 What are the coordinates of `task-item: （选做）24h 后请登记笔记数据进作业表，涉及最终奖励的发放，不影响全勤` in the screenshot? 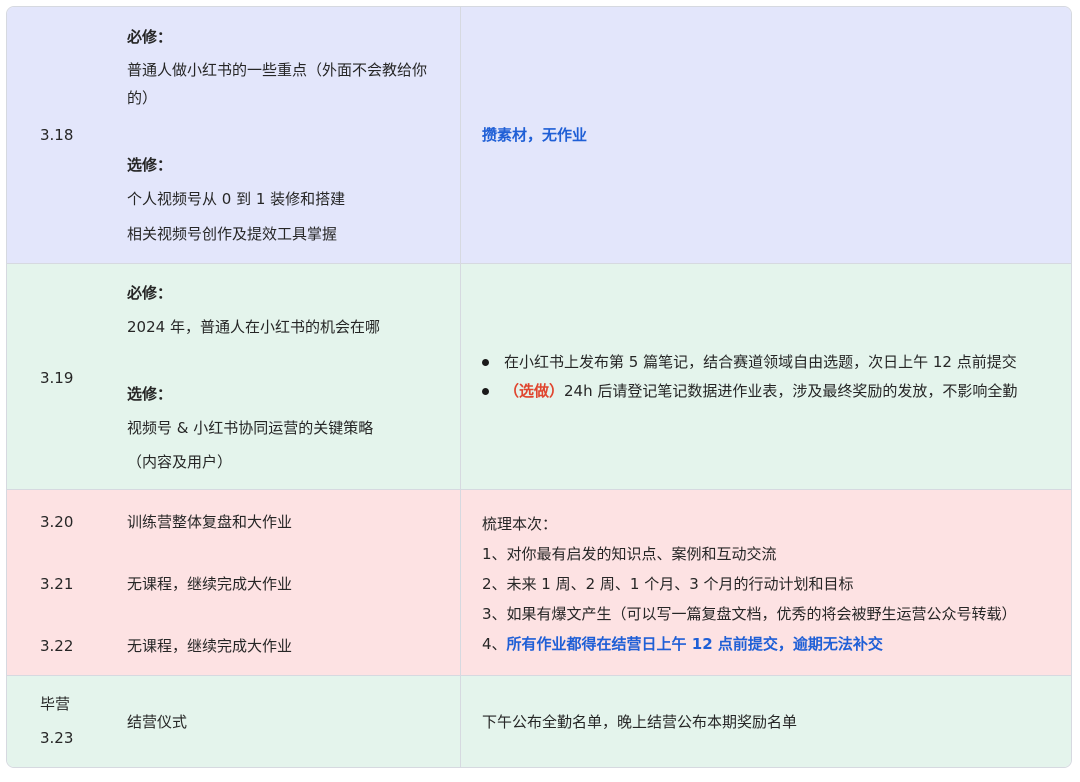 It's located at (760, 391).